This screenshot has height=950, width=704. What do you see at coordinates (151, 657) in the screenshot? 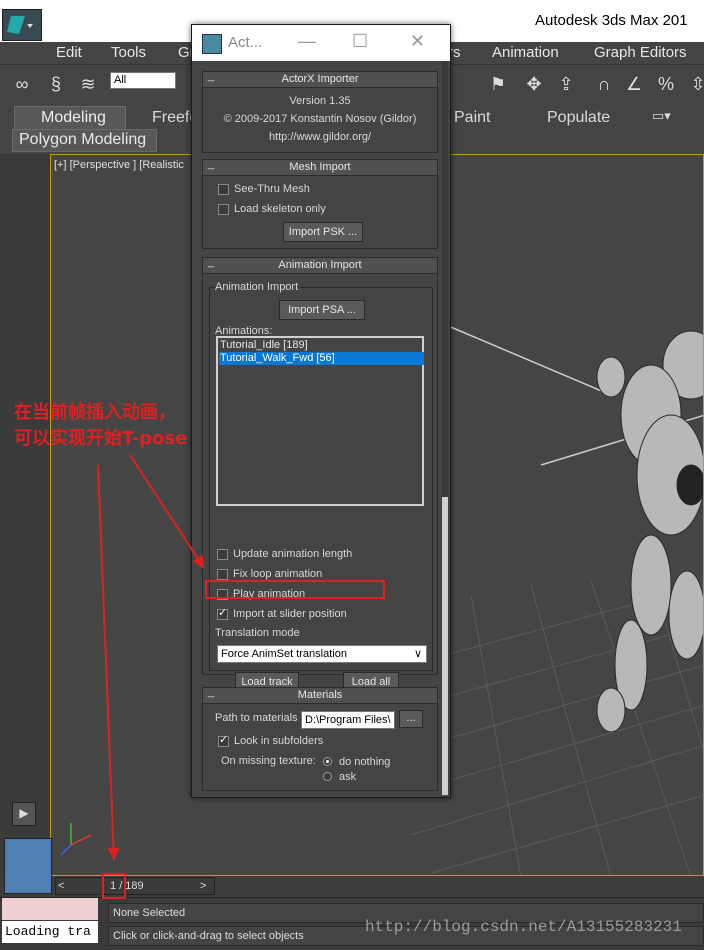
I see `annotation-arrows` at bounding box center [151, 657].